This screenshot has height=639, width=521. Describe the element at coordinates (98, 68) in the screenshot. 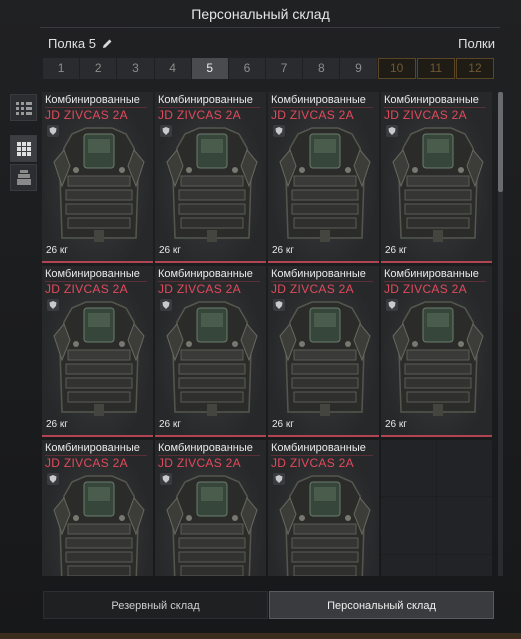

I see `shelf-tab-2: 2` at that location.